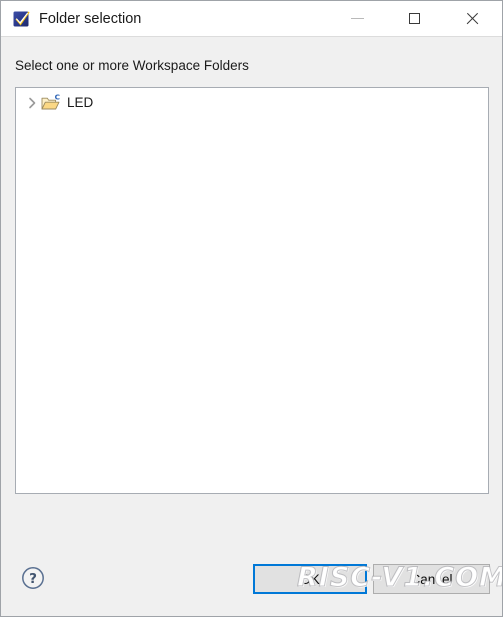  I want to click on maximize-icon, so click(414, 18).